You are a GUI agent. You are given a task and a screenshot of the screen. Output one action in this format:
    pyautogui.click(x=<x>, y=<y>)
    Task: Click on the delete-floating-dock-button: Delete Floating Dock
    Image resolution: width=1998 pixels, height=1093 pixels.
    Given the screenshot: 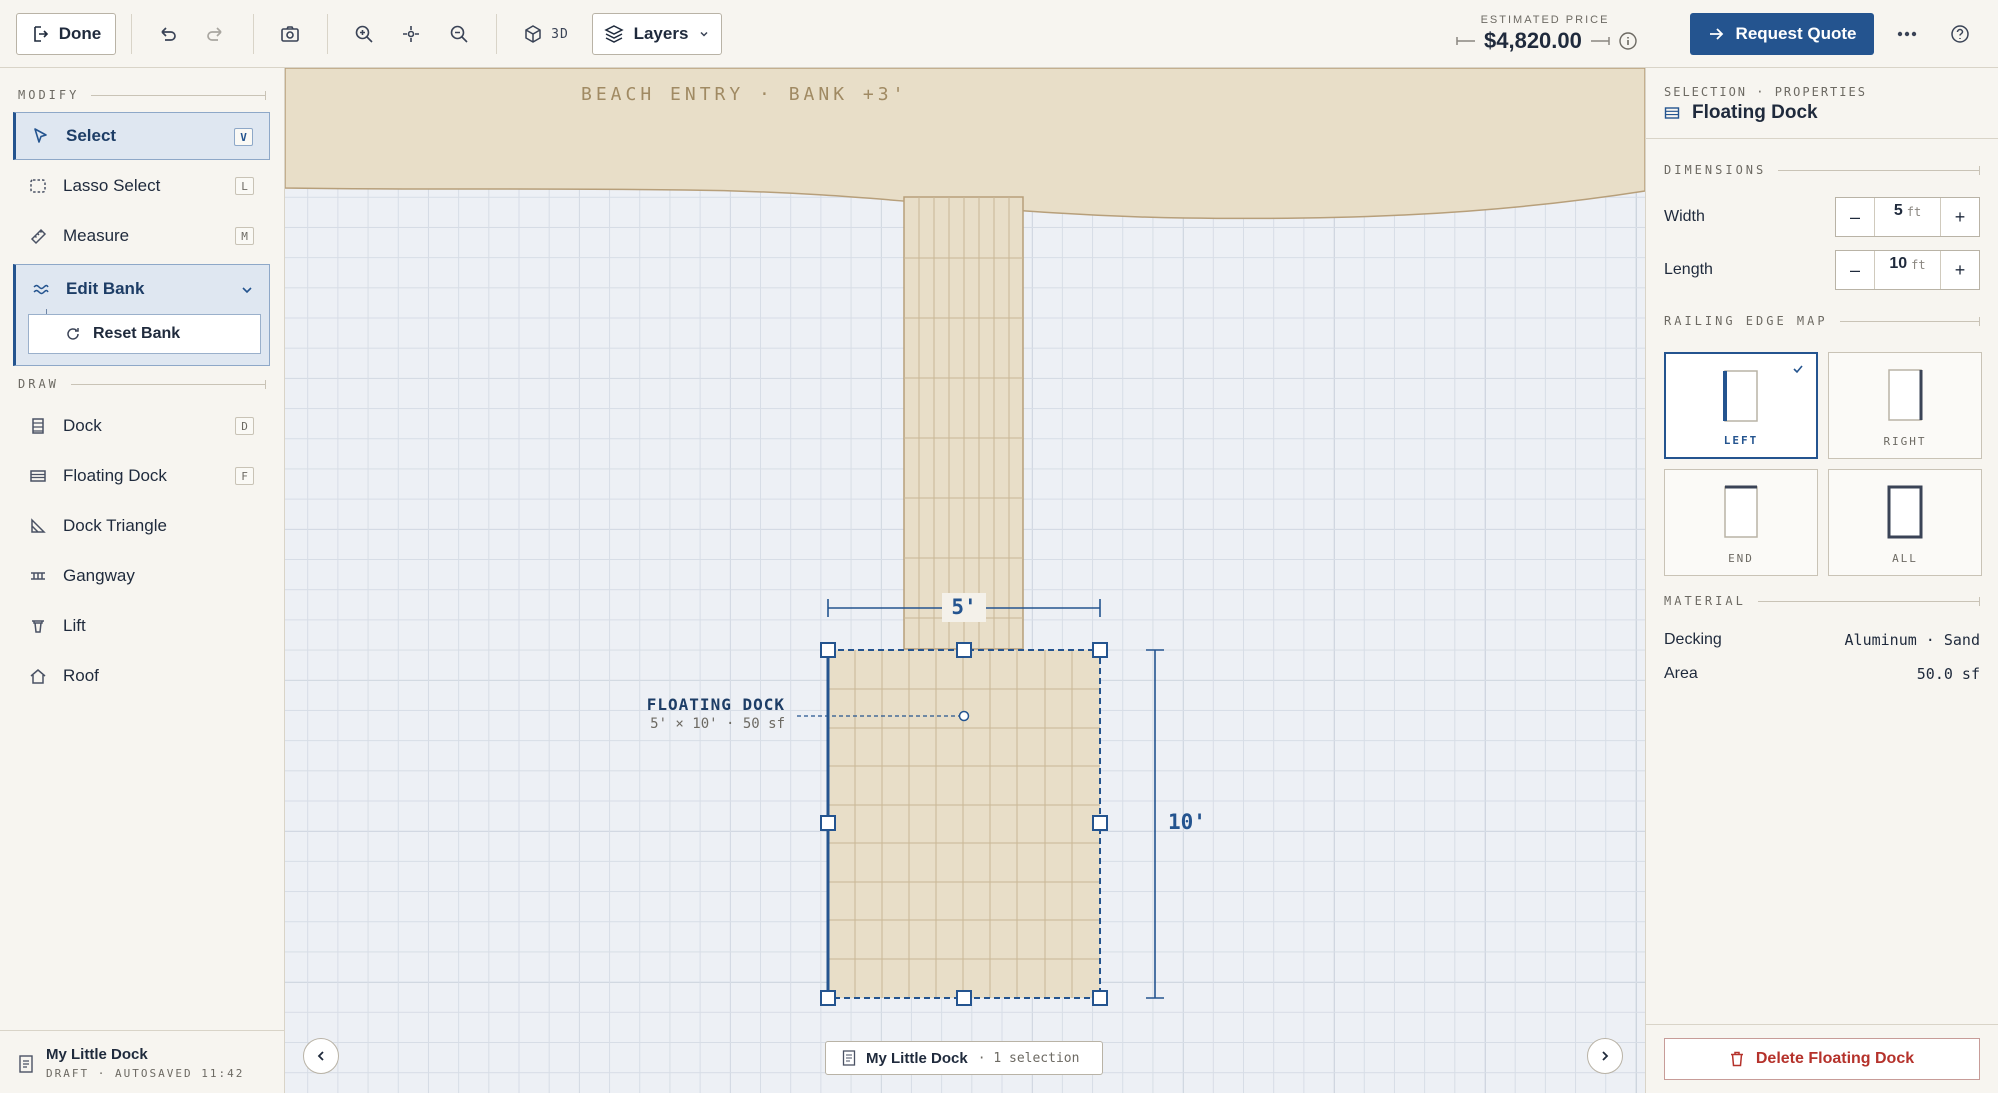 What is the action you would take?
    pyautogui.click(x=1822, y=1059)
    